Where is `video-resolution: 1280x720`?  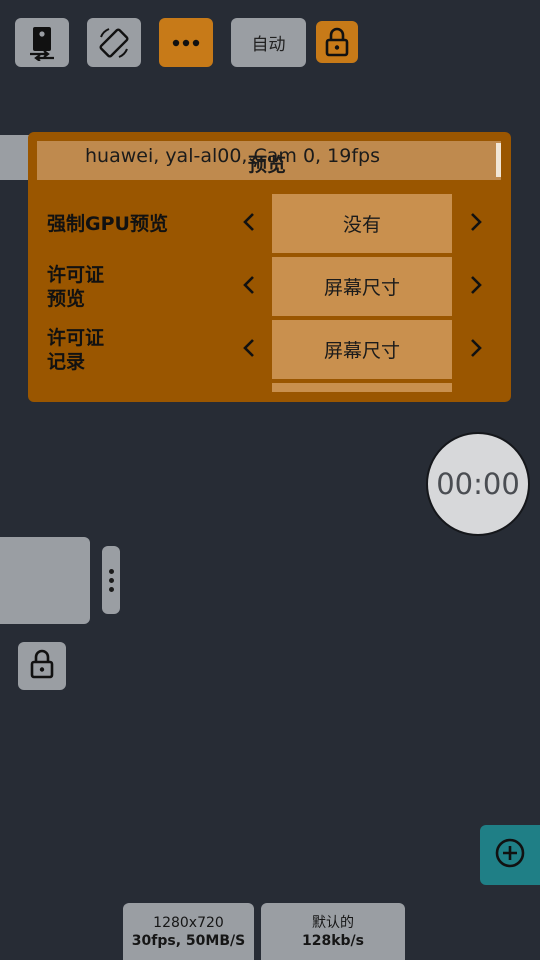
video-resolution: 1280x720 is located at coordinates (188, 922).